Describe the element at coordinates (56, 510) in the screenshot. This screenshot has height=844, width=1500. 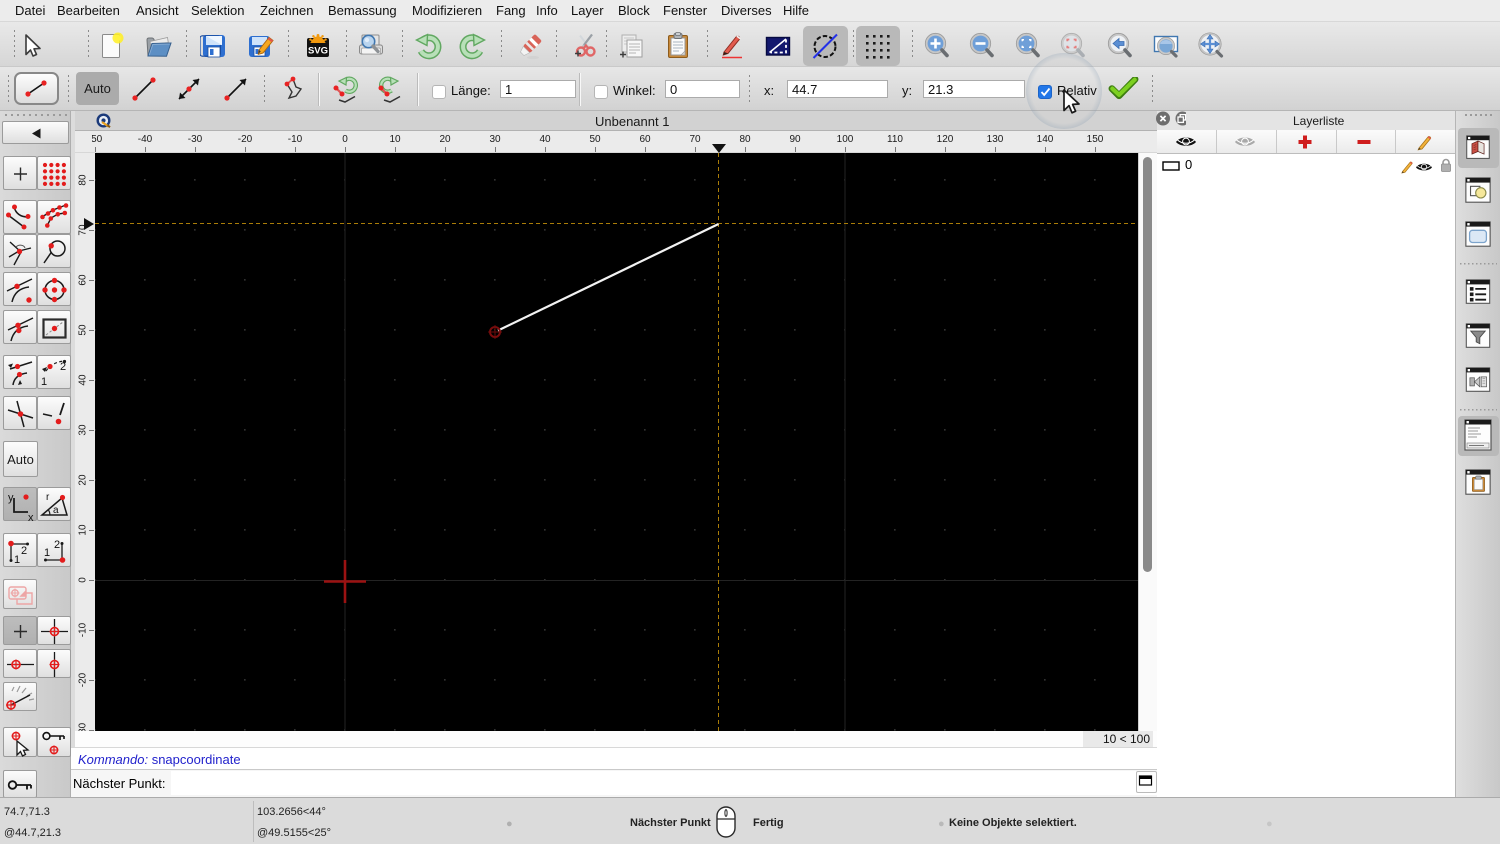
I see `svg-text: a` at that location.